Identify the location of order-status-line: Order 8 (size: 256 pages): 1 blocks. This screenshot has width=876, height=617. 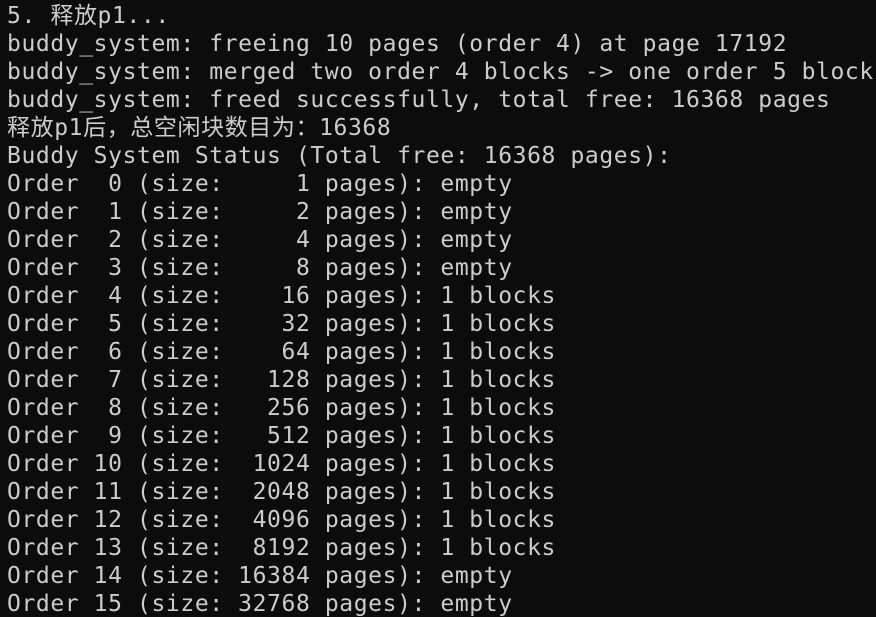
(281, 408).